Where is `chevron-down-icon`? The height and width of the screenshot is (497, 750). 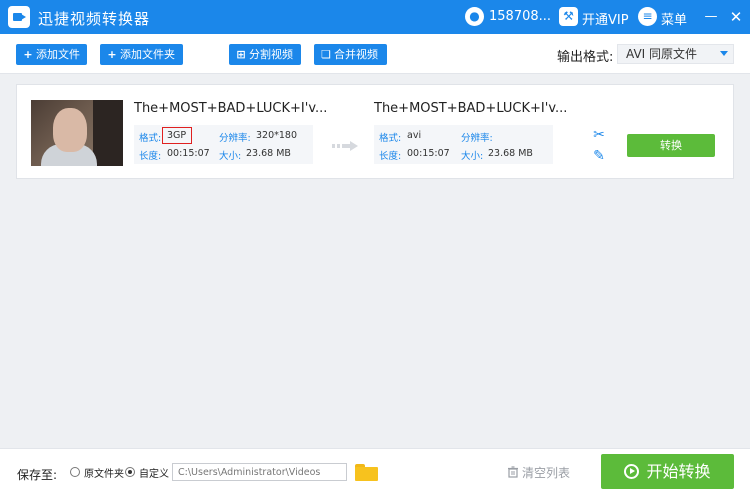
chevron-down-icon is located at coordinates (724, 53).